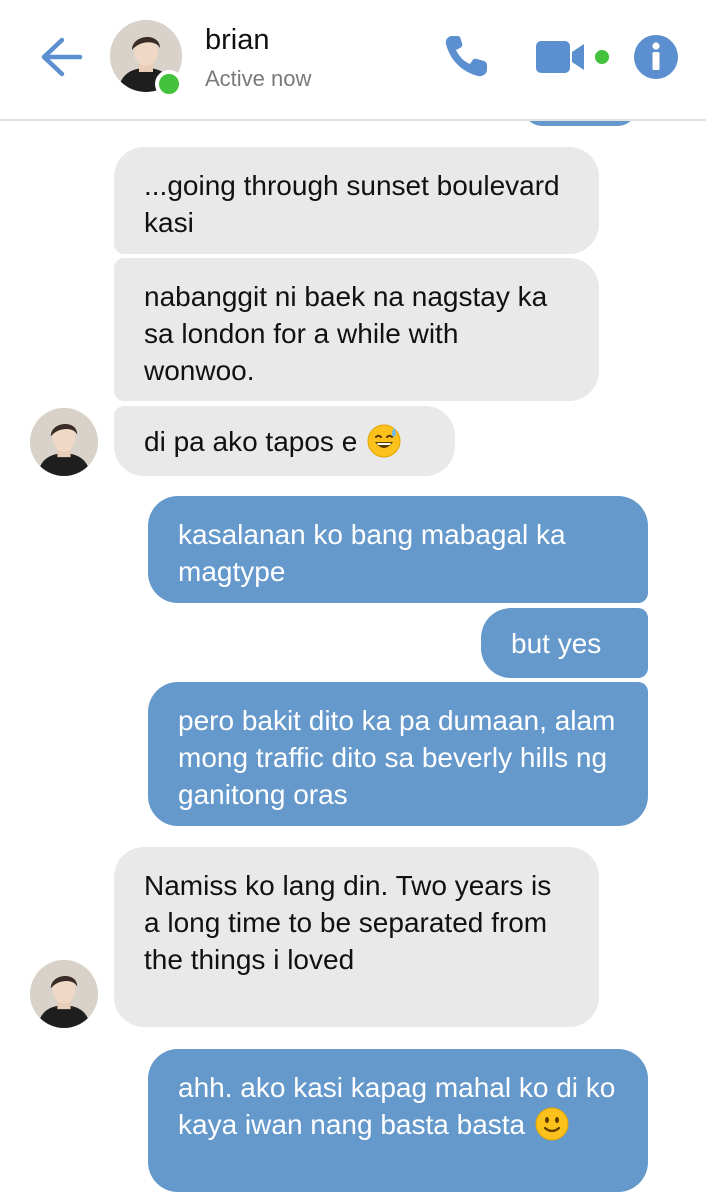 The width and height of the screenshot is (706, 1200). I want to click on arrow-left-icon, so click(61, 57).